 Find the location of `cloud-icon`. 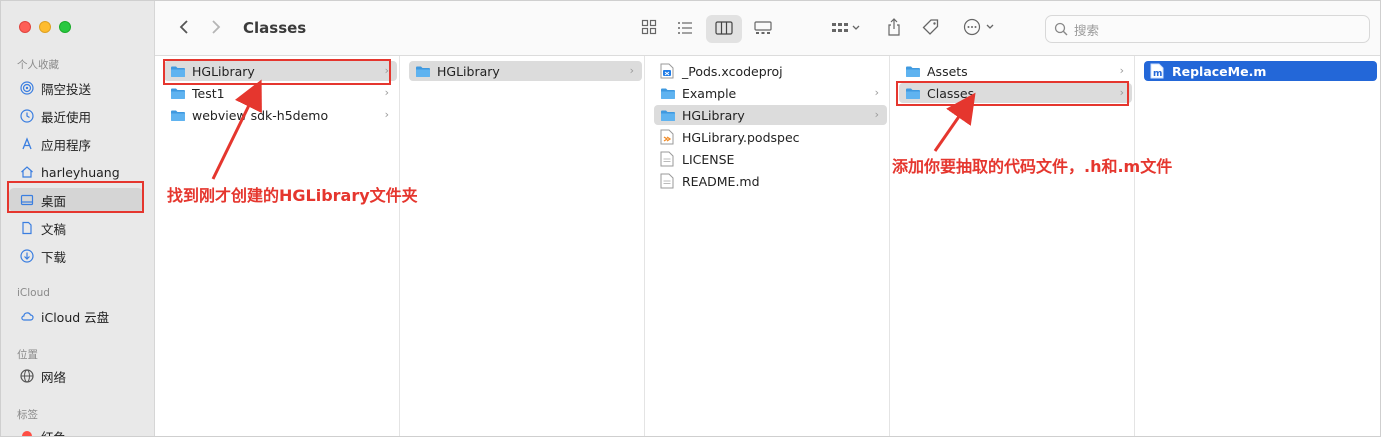

cloud-icon is located at coordinates (27, 316).